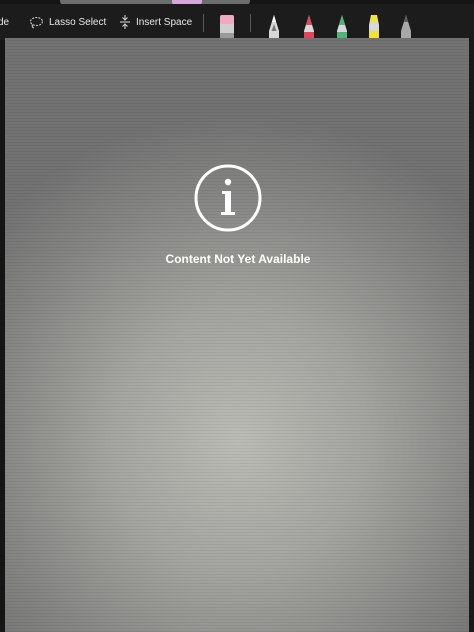 This screenshot has width=474, height=632. What do you see at coordinates (228, 198) in the screenshot?
I see `info-circle-icon` at bounding box center [228, 198].